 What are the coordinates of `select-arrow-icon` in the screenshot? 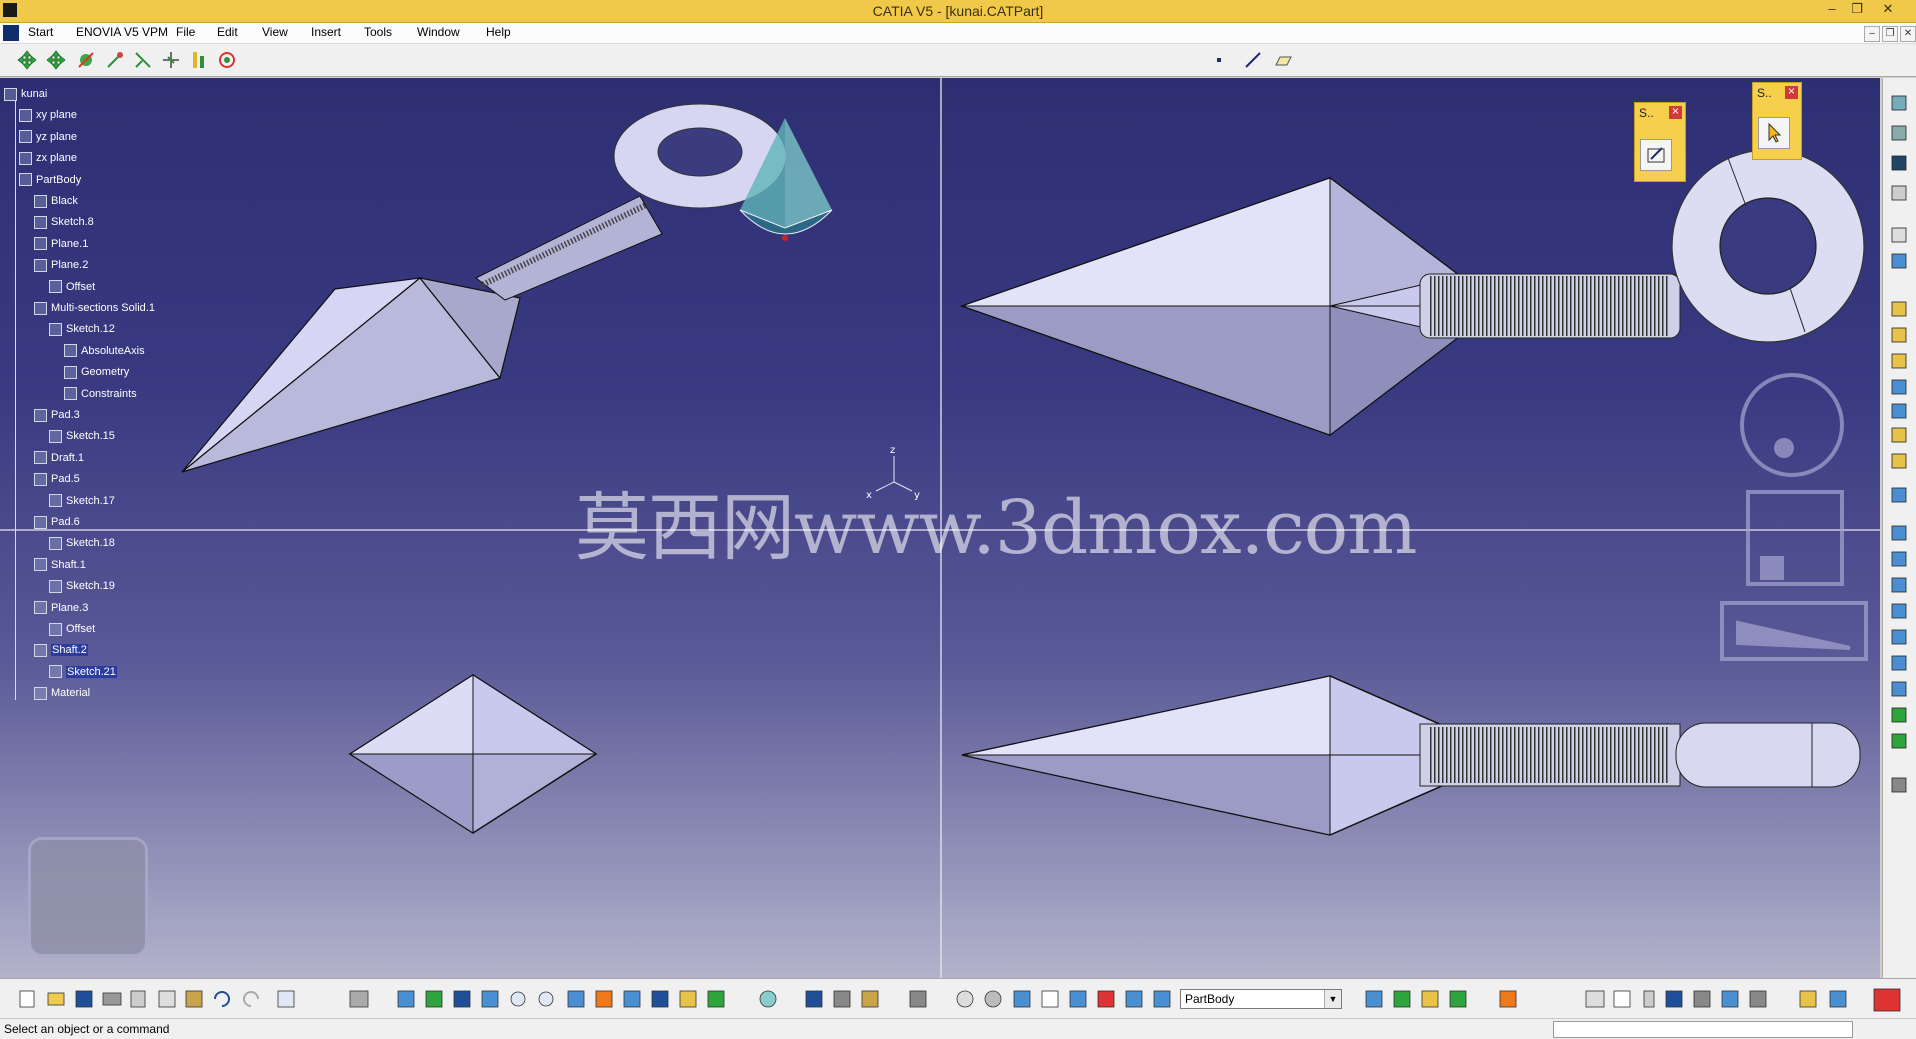 It's located at (1774, 133).